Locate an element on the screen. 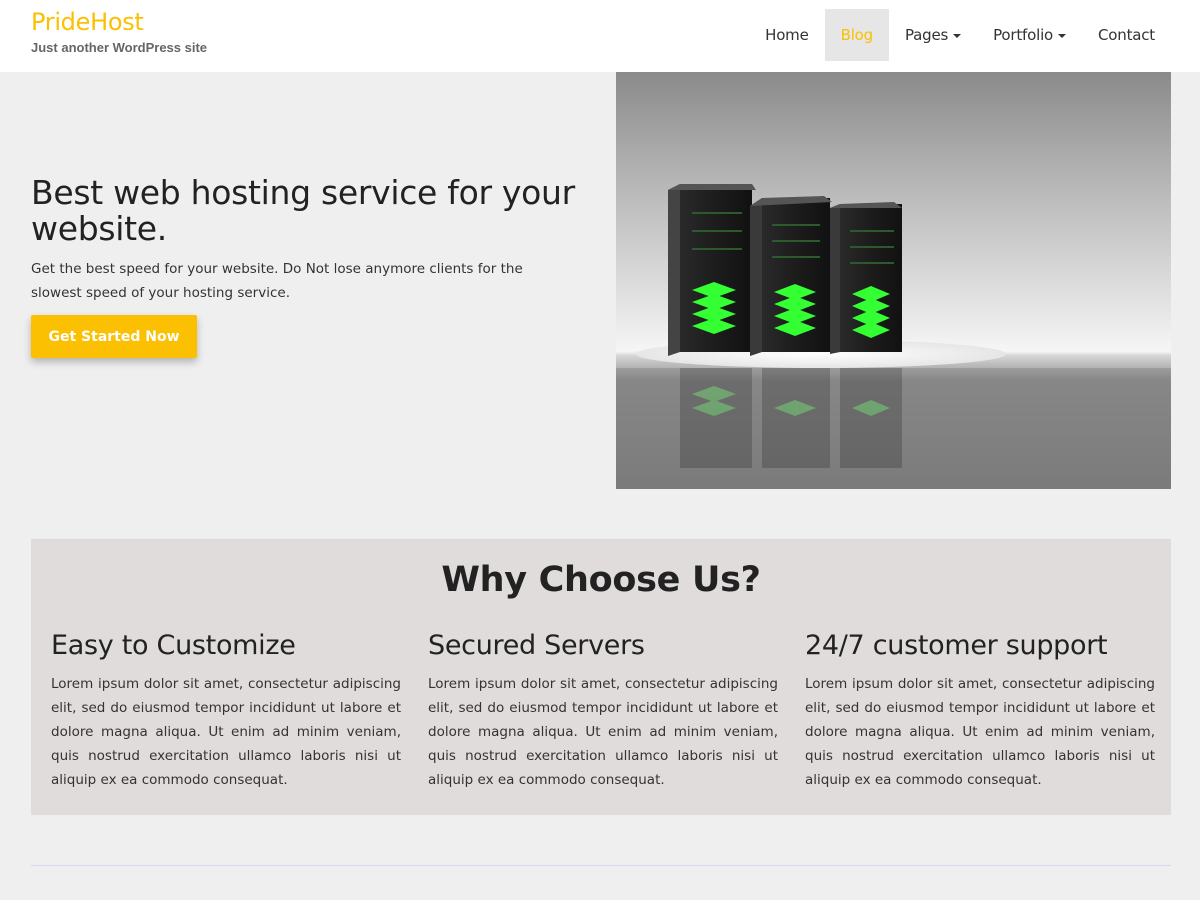  feature-title: 24/7 customer support is located at coordinates (956, 645).